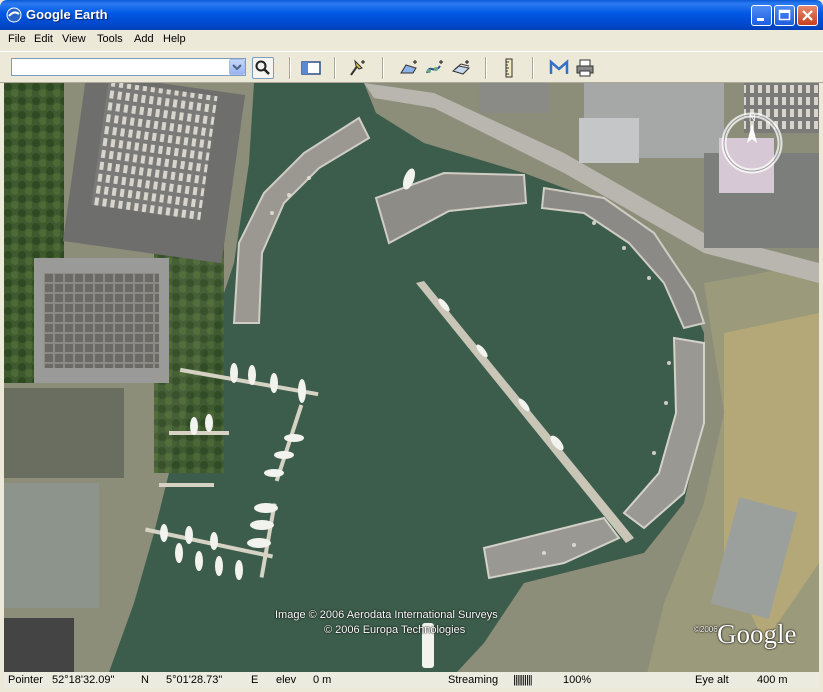 The image size is (823, 692). I want to click on toolbar, so click(411, 67).